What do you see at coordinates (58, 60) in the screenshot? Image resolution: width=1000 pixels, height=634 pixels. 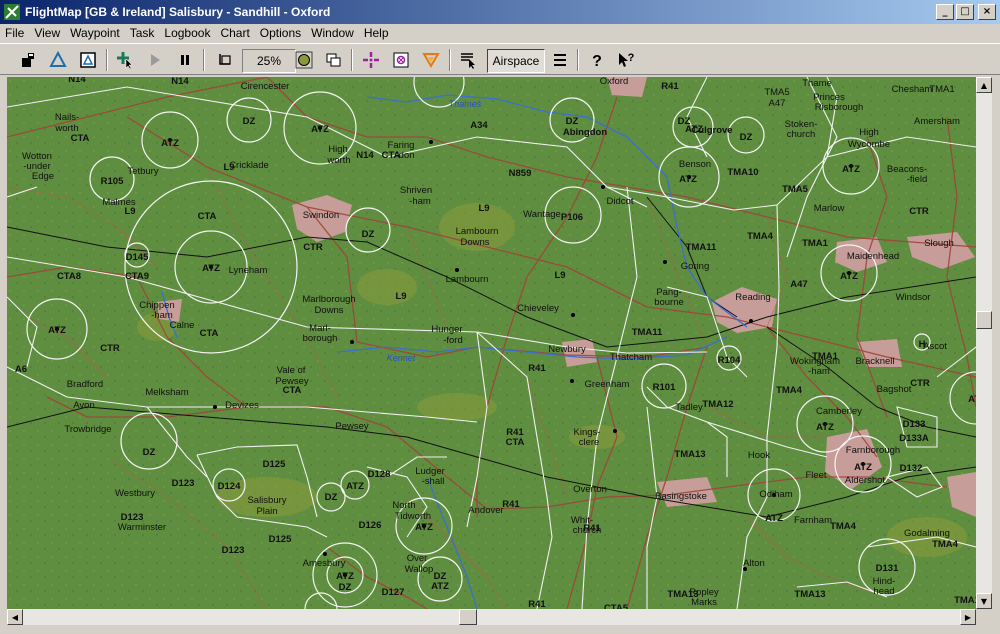 I see `task-triangle-button` at bounding box center [58, 60].